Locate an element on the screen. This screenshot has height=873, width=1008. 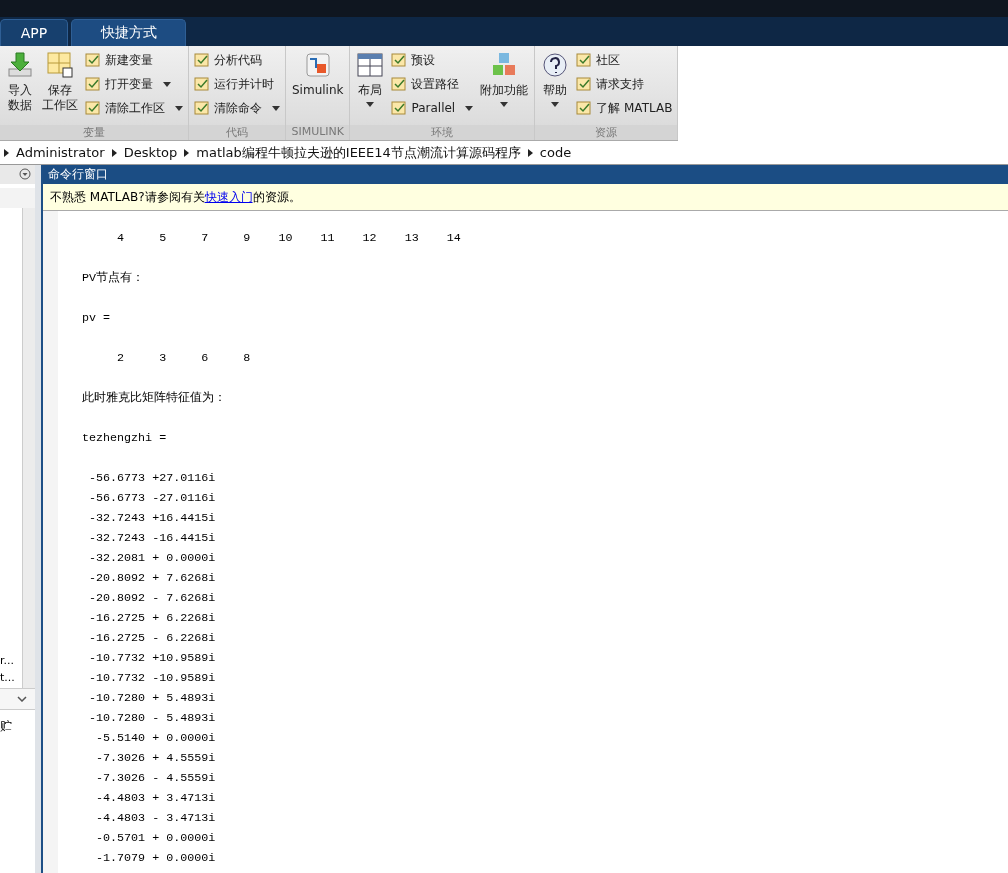
layout-icon is located at coordinates (370, 65).